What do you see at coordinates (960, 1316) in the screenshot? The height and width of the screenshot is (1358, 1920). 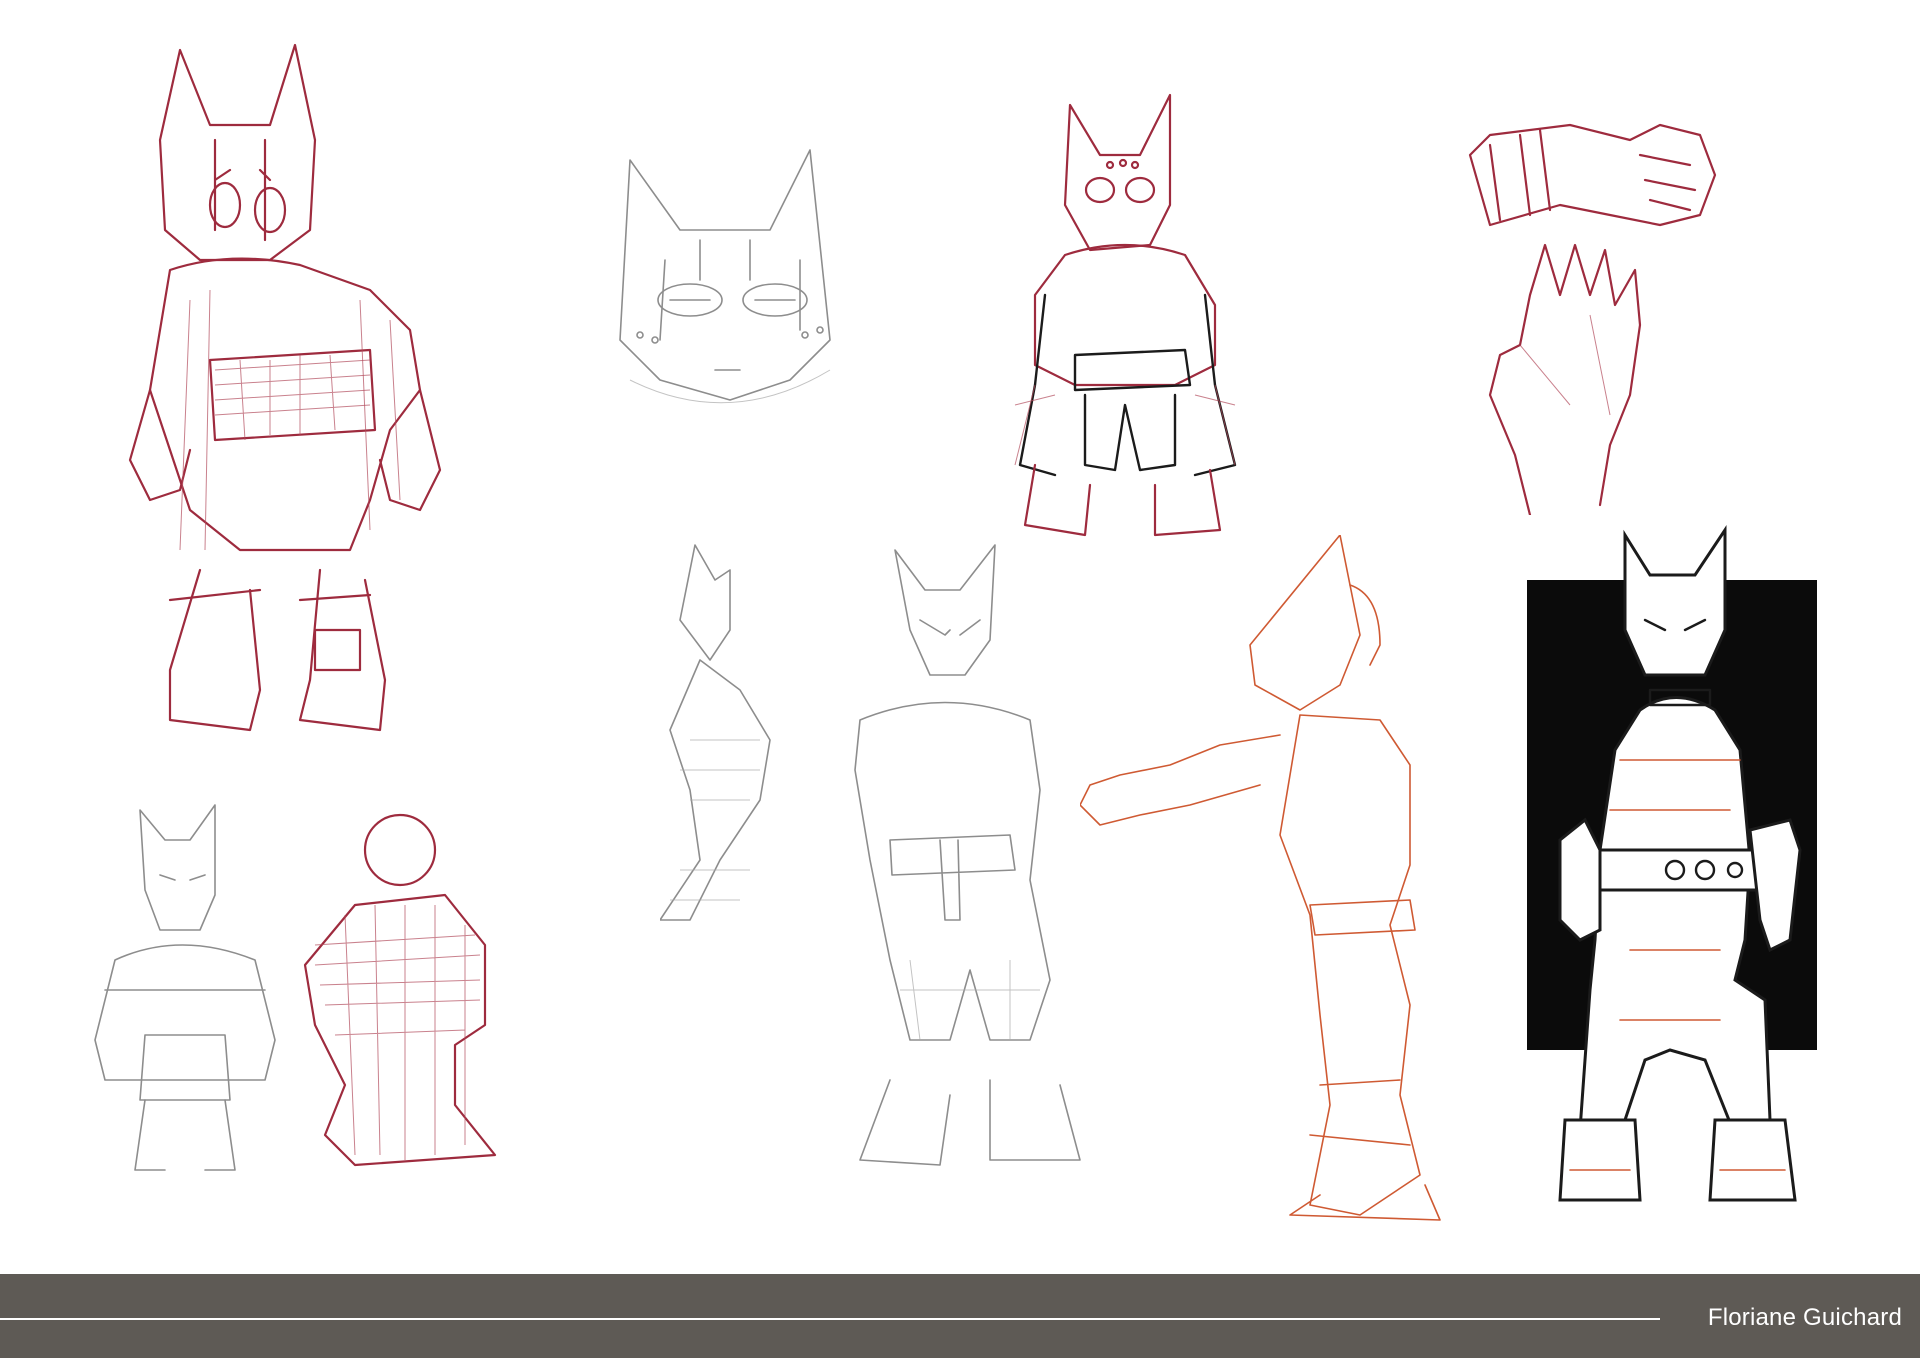 I see `footer-band: Floriane Guichard` at bounding box center [960, 1316].